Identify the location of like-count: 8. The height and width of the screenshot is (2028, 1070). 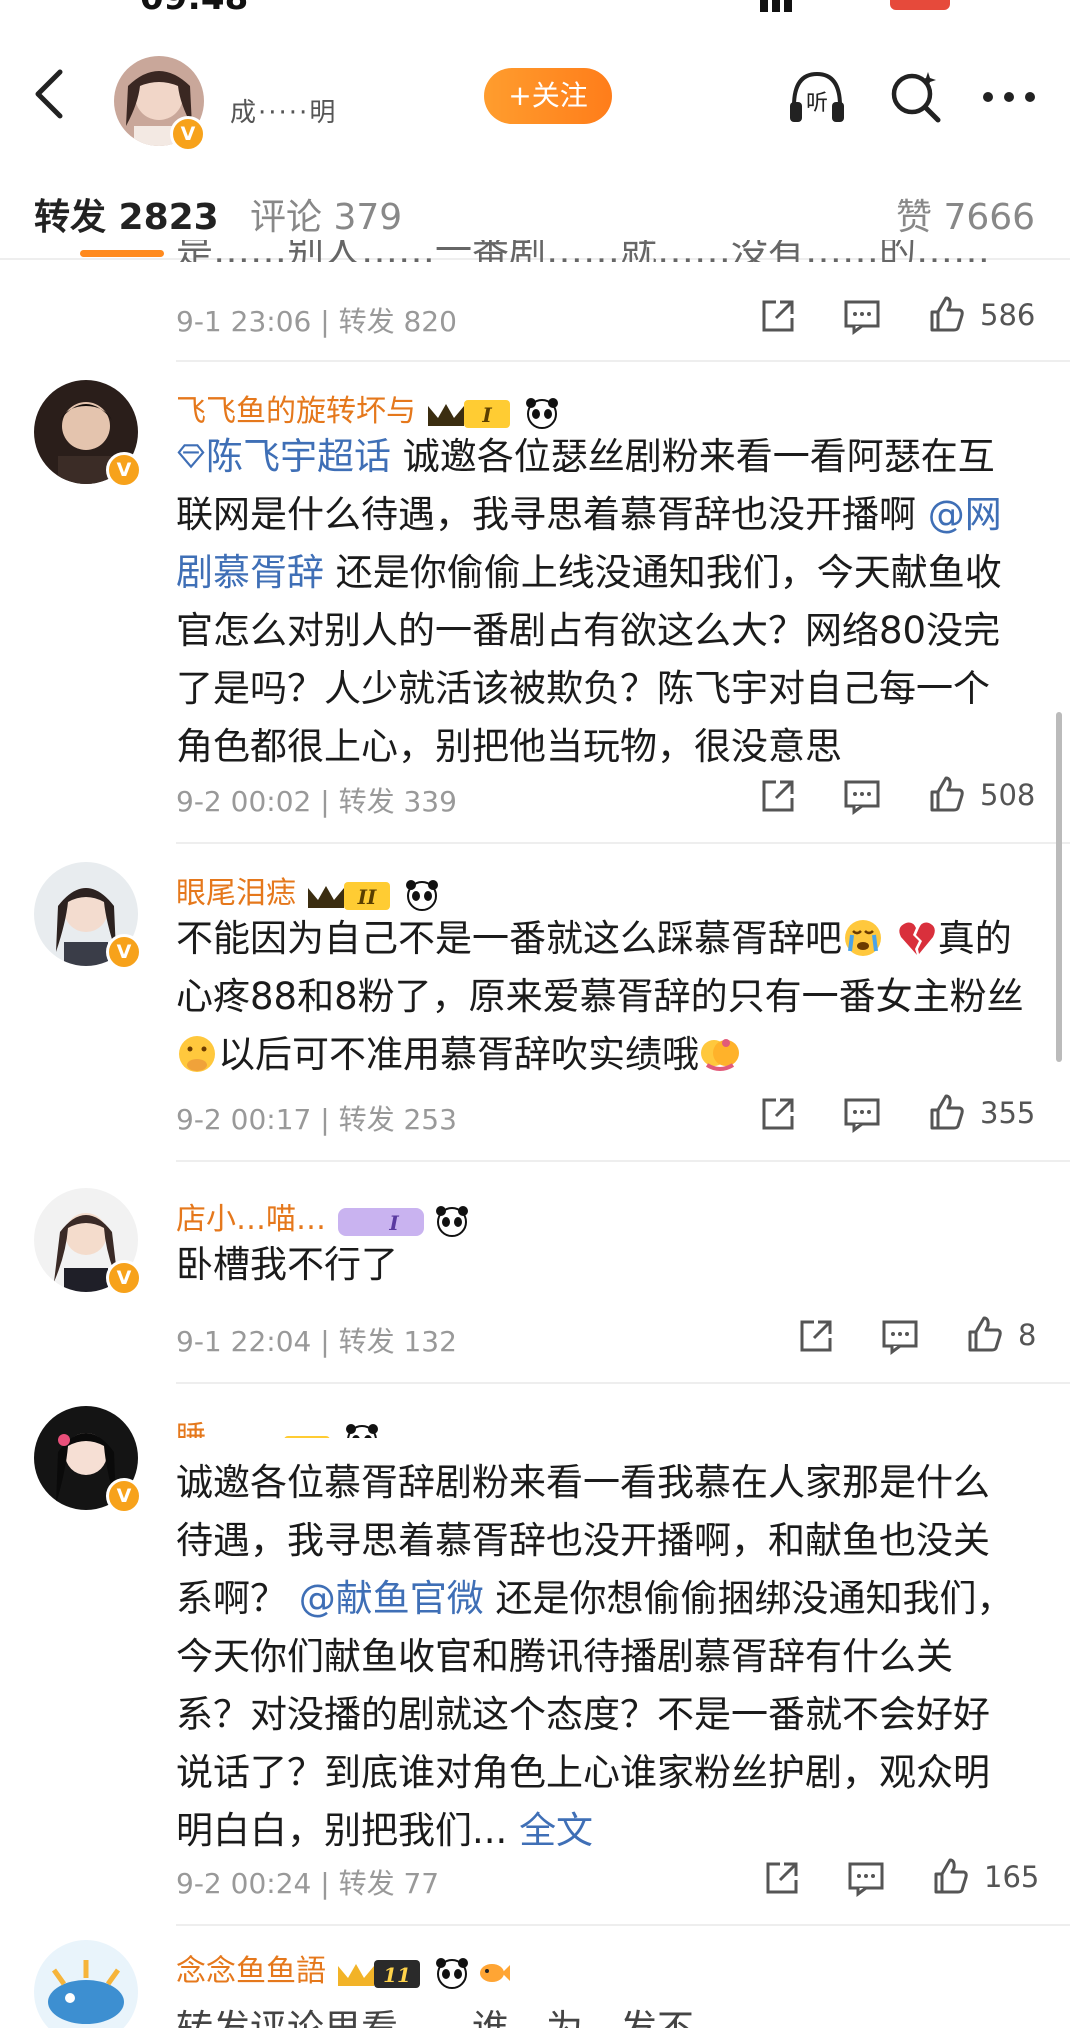
(1027, 1335).